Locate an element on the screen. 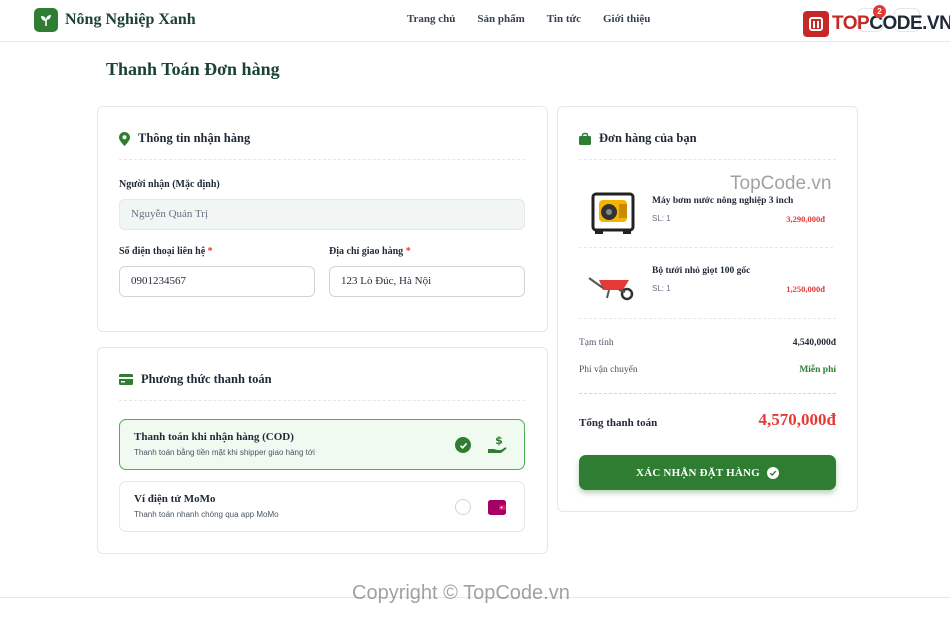 The height and width of the screenshot is (625, 950). water-pump-icon is located at coordinates (613, 212).